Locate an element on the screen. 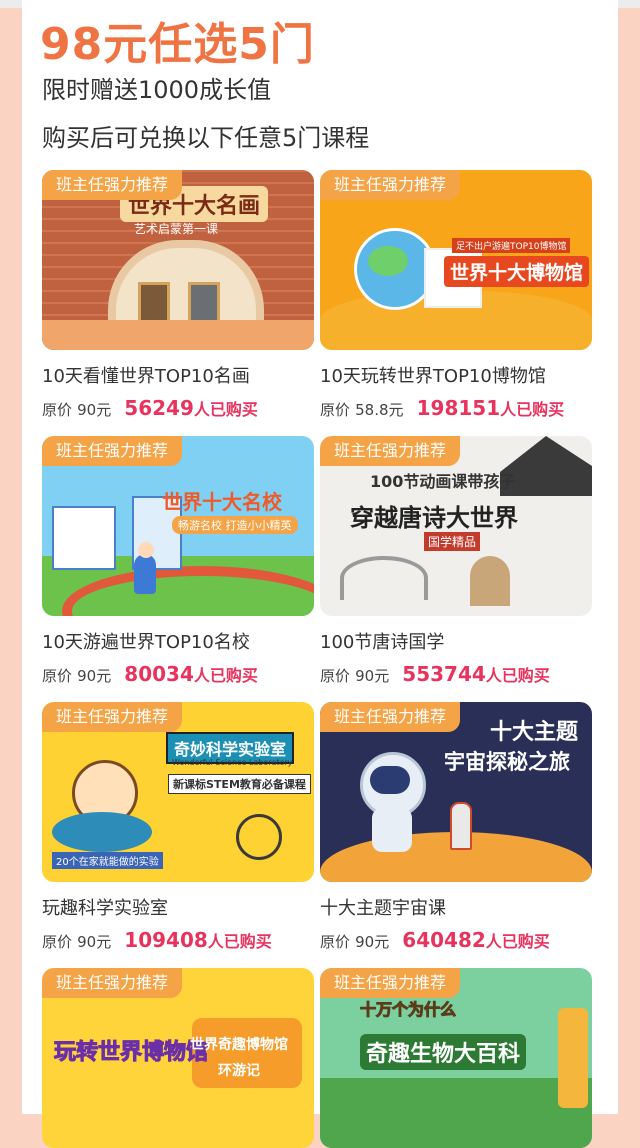 This screenshot has width=640, height=1148. thumbnail-subtitle: 世界奇趣博物馆 is located at coordinates (239, 1045).